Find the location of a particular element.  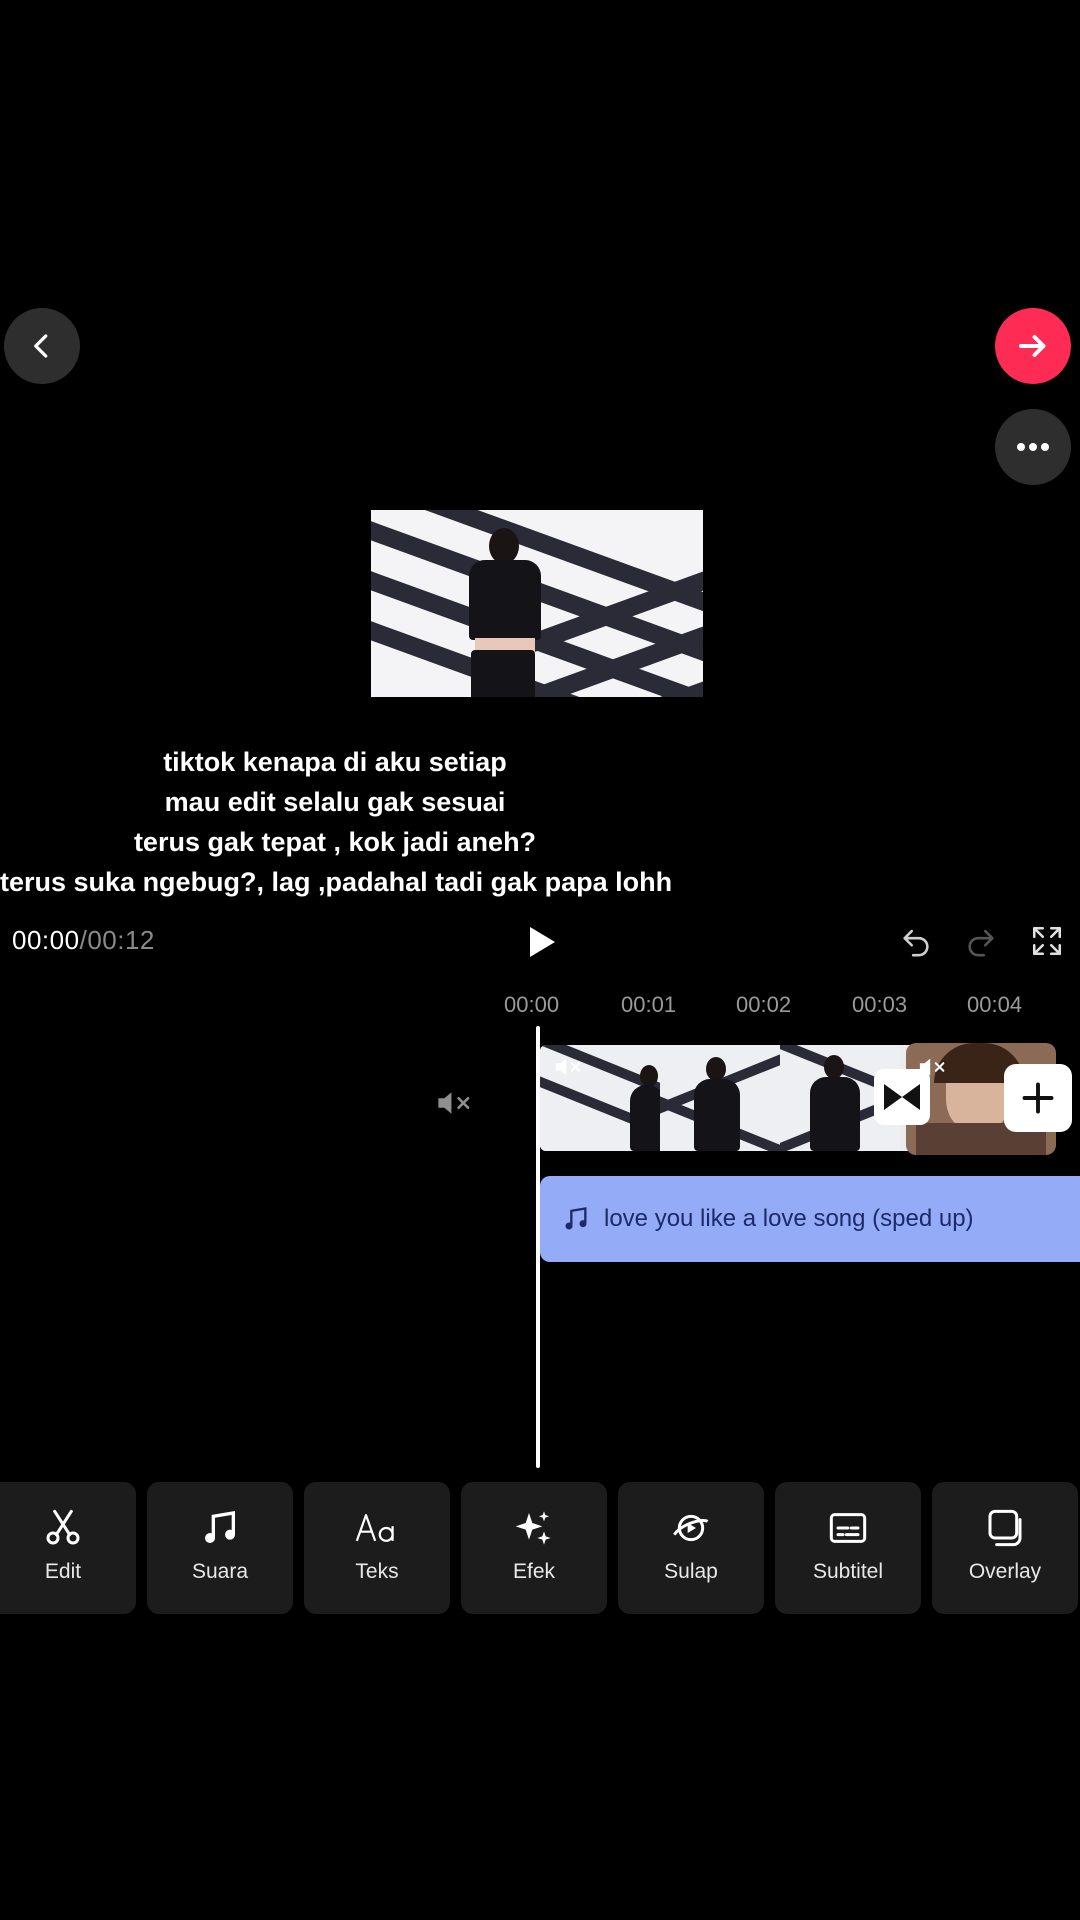

transition-button is located at coordinates (902, 1097).